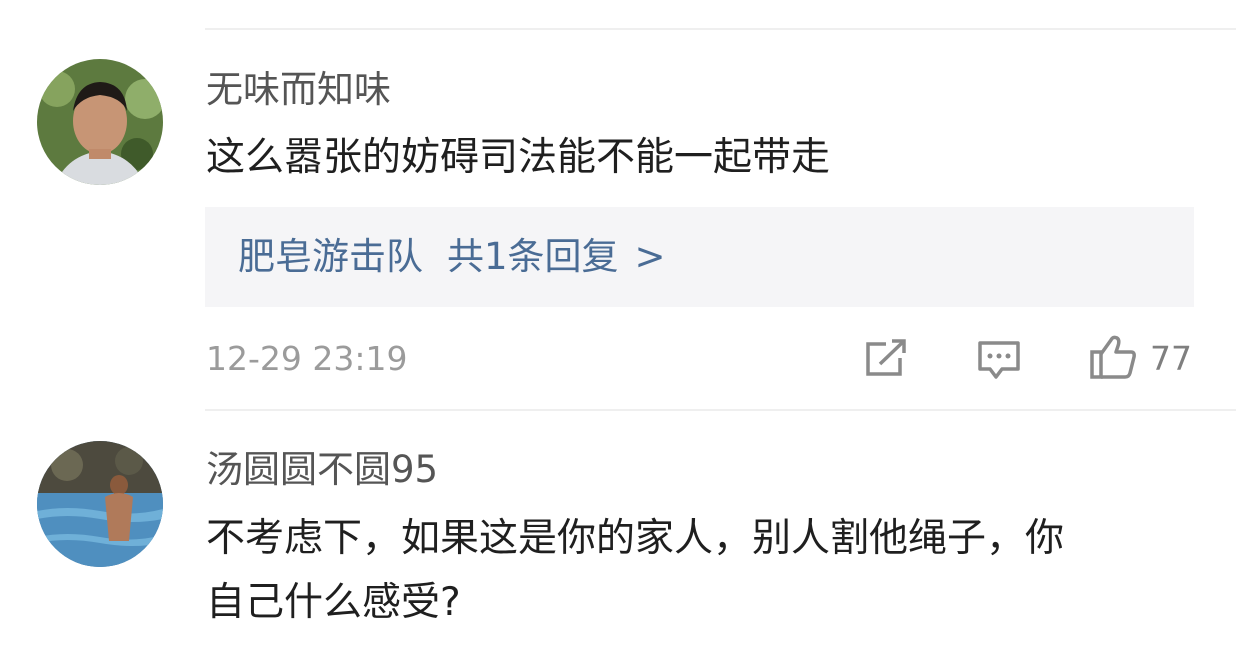  I want to click on comment-username: 汤圆圆不圆95, so click(322, 470).